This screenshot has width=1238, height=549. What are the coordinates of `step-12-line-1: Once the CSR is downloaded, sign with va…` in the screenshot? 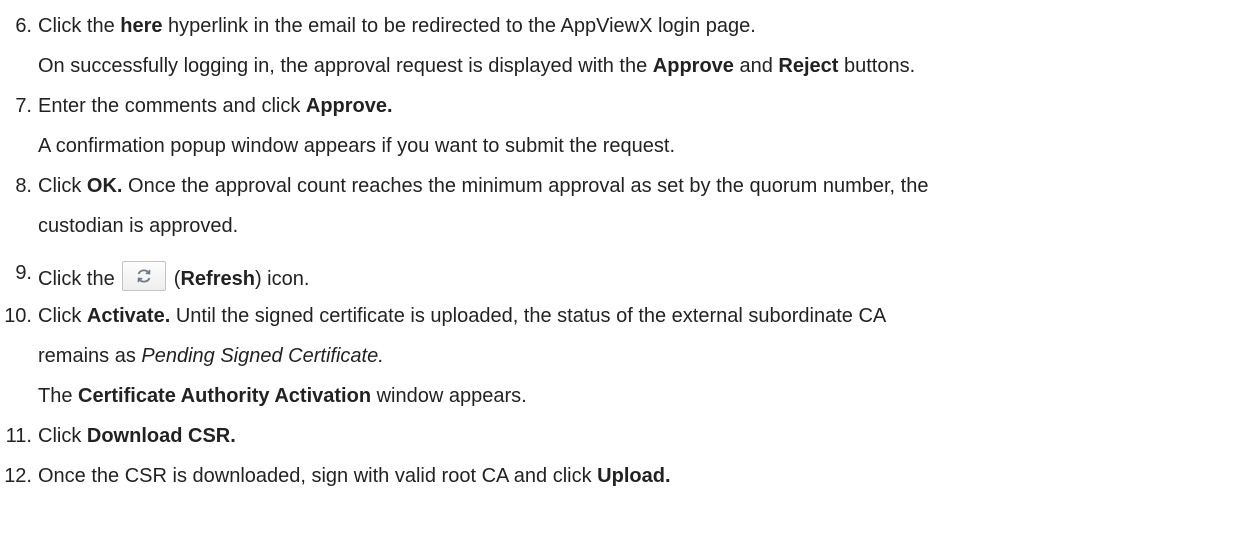 It's located at (354, 476).